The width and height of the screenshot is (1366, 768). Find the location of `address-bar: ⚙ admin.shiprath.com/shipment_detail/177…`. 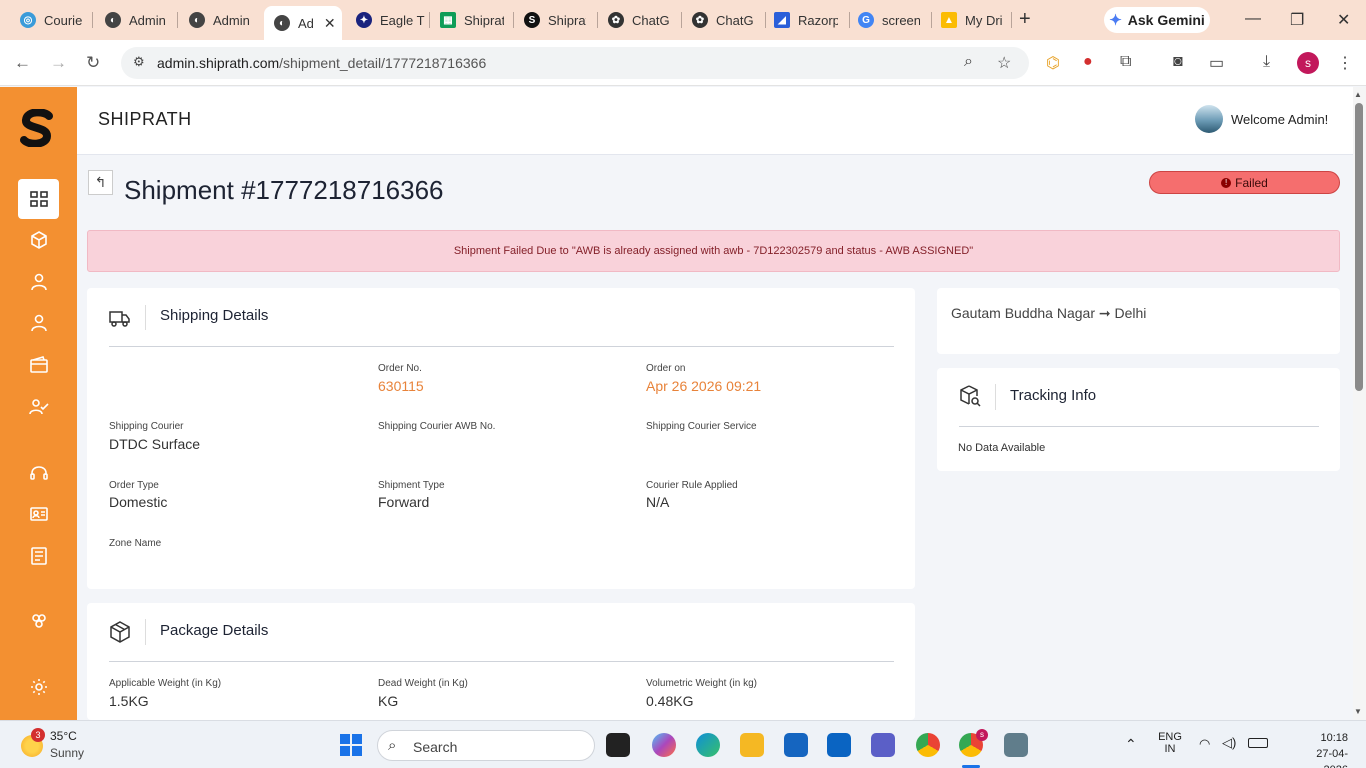

address-bar: ⚙ admin.shiprath.com/shipment_detail/177… is located at coordinates (575, 63).